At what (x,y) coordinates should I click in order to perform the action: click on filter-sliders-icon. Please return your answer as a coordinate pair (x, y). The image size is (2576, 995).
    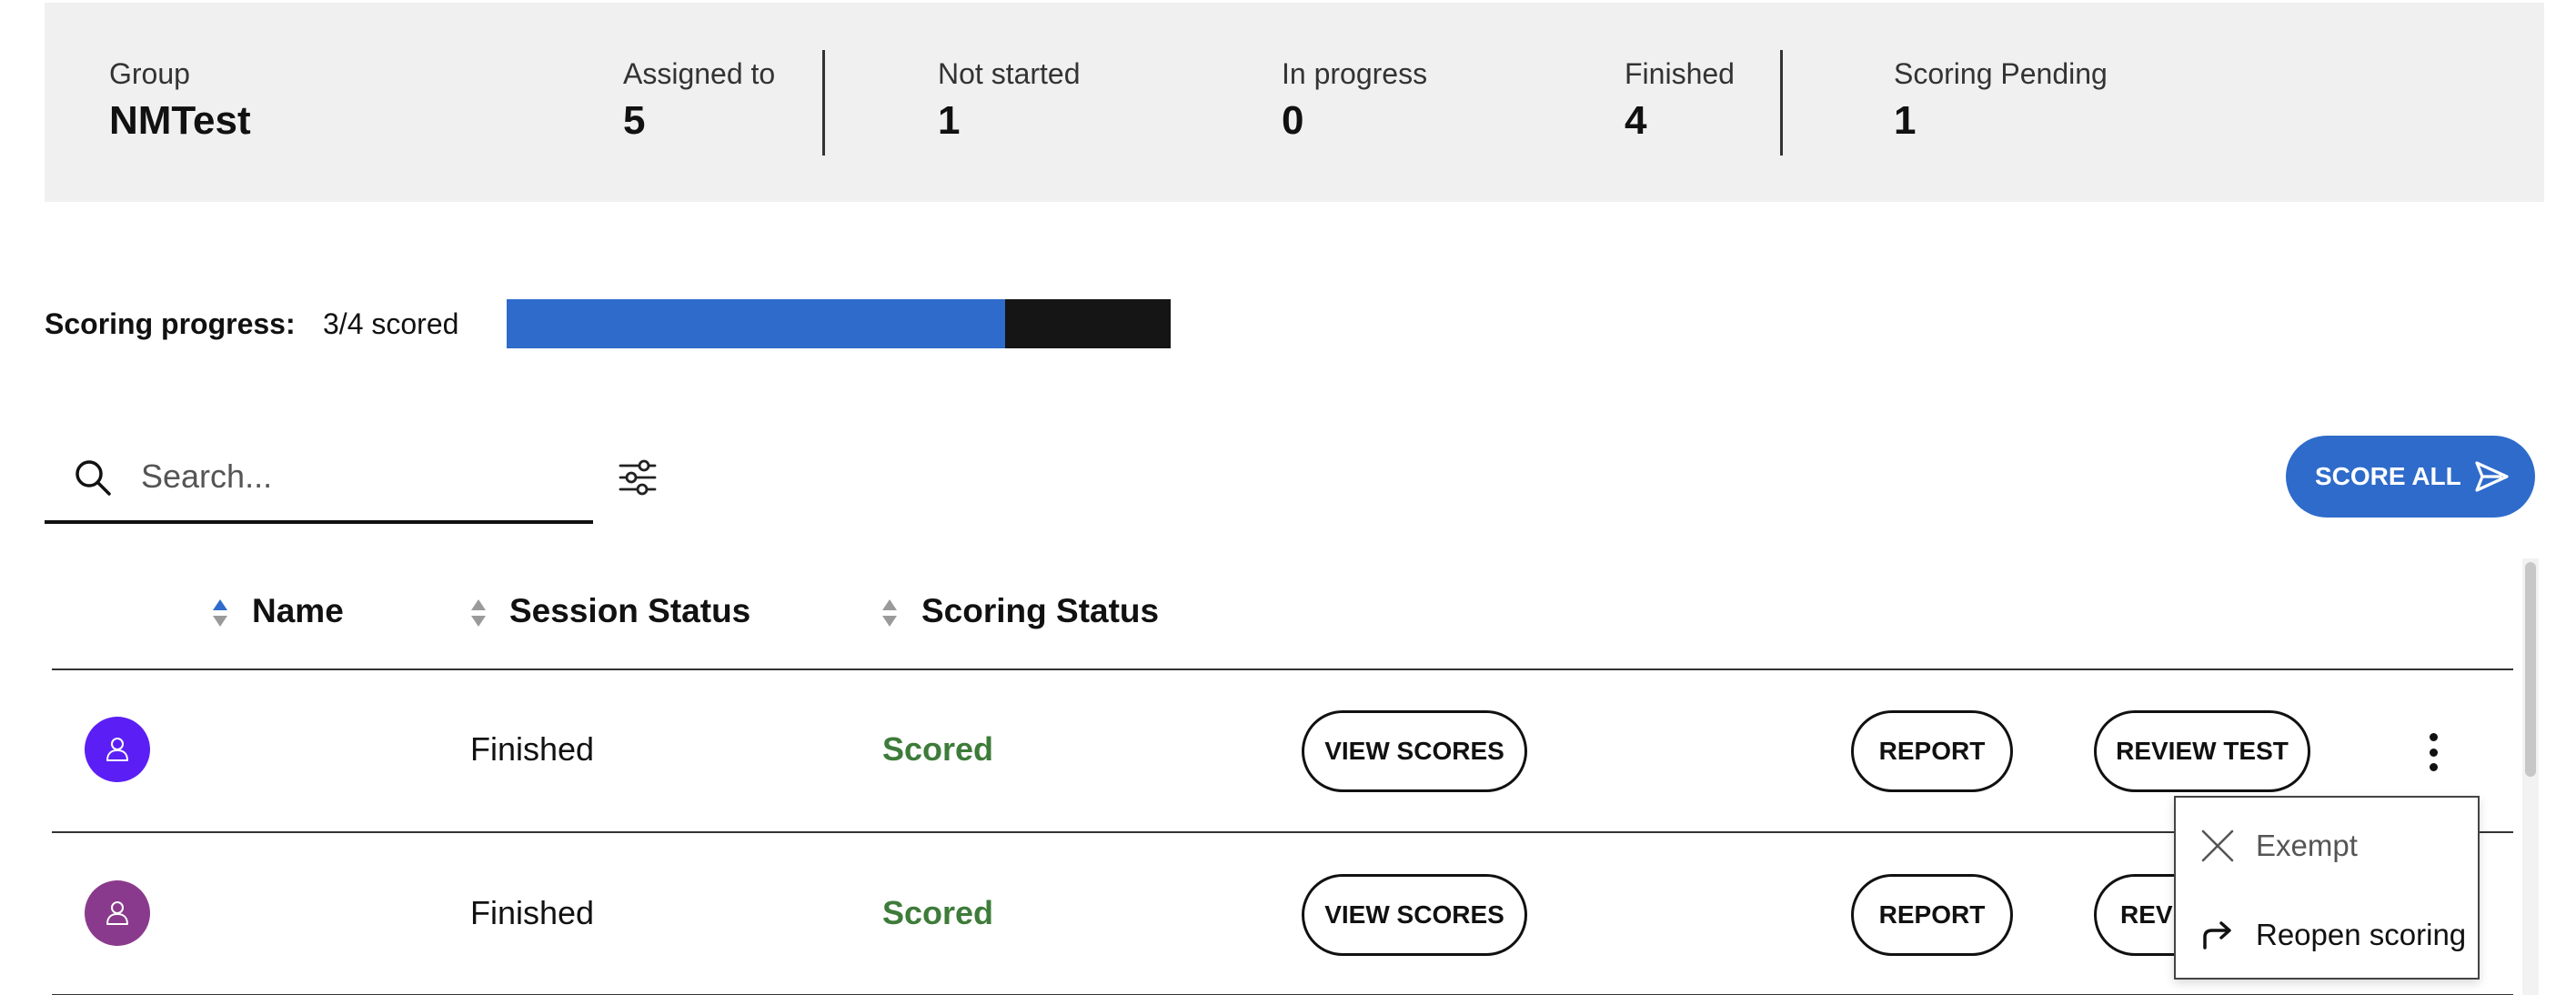
    Looking at the image, I should click on (637, 478).